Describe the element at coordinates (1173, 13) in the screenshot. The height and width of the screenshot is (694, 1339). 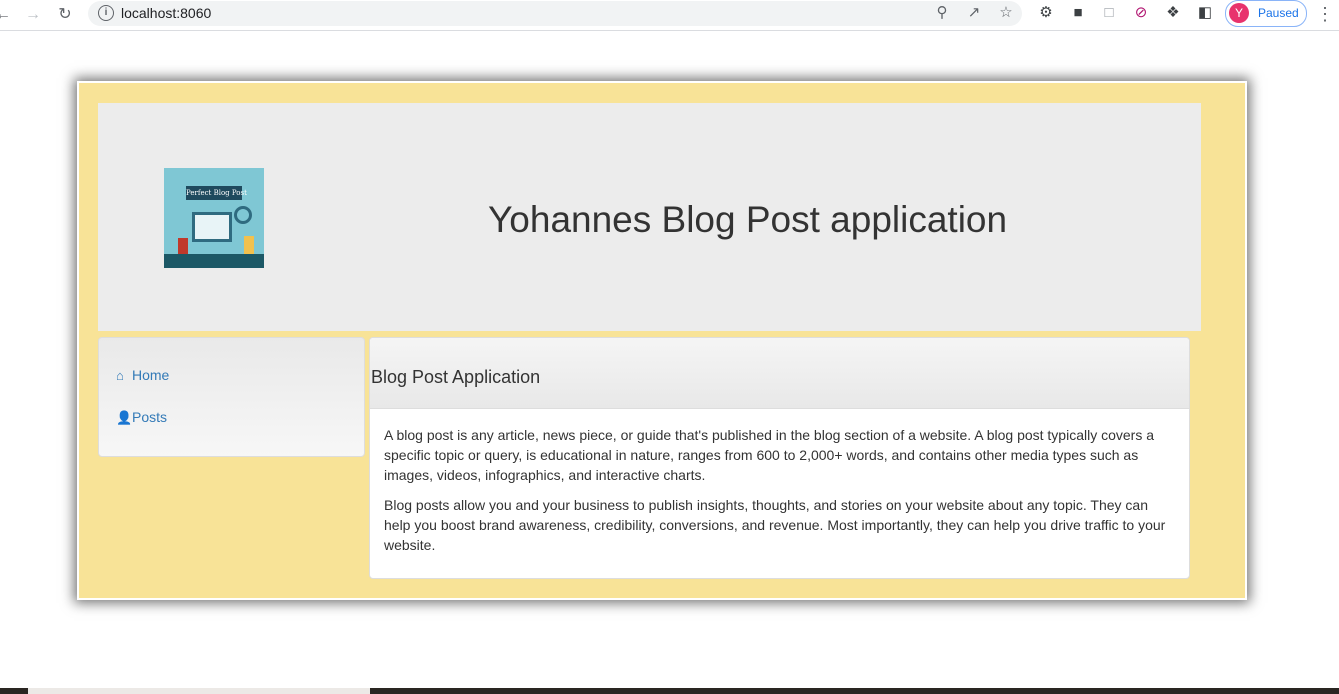
I see `puzzle-icon: ❖` at that location.